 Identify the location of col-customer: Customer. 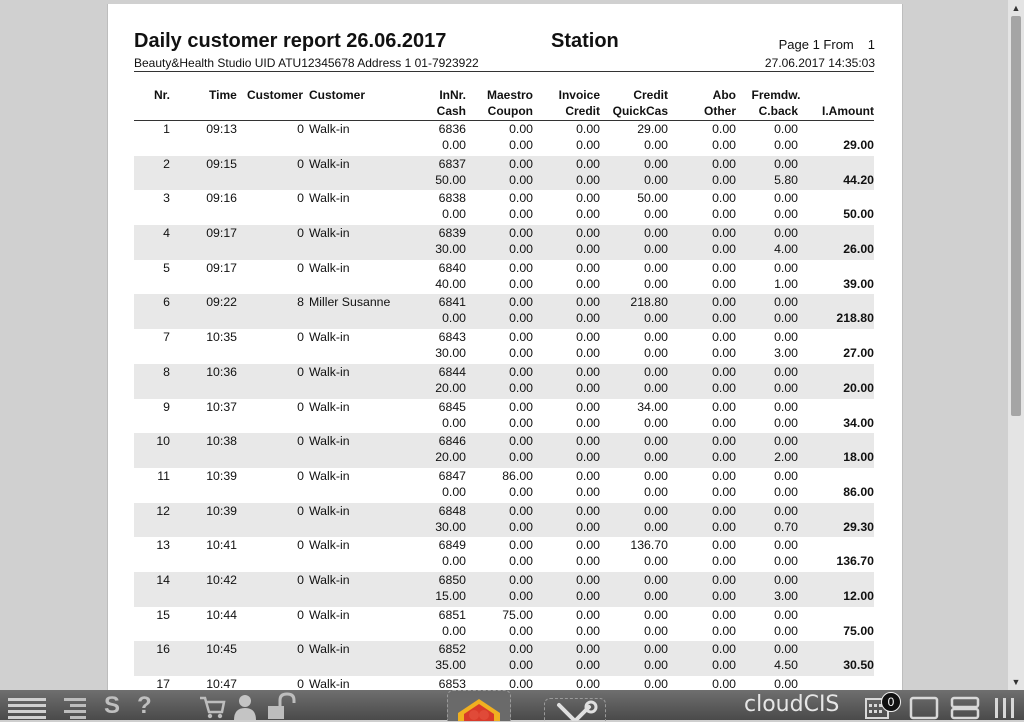
(337, 95).